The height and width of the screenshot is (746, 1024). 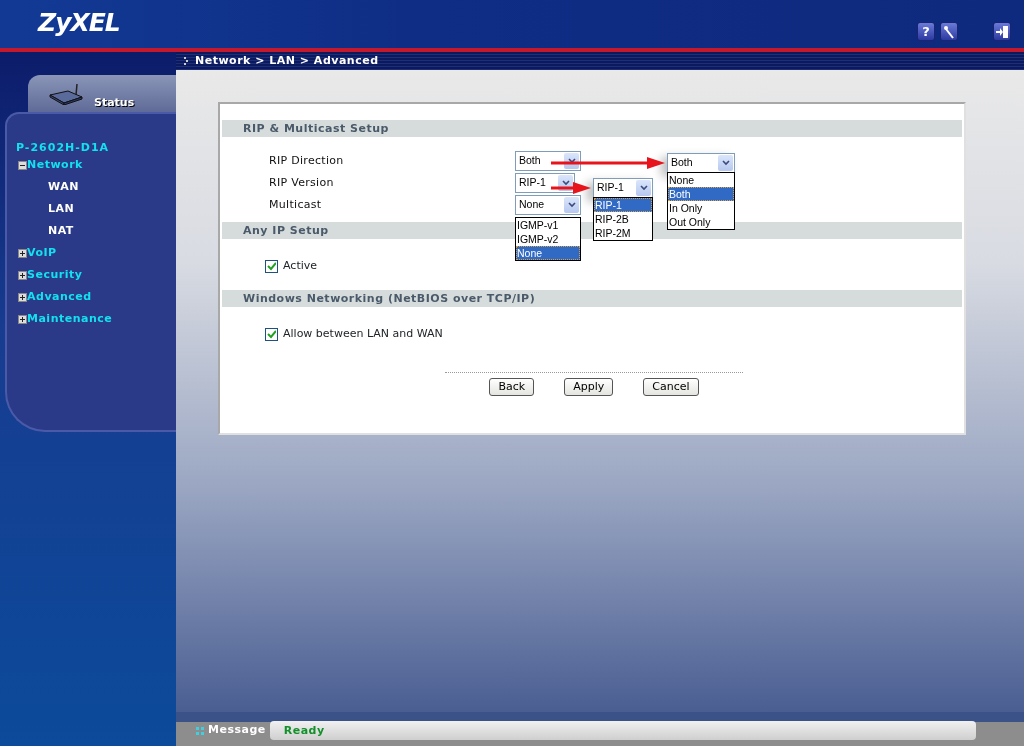 I want to click on section-header: RIP & Multicast Setup, so click(x=592, y=128).